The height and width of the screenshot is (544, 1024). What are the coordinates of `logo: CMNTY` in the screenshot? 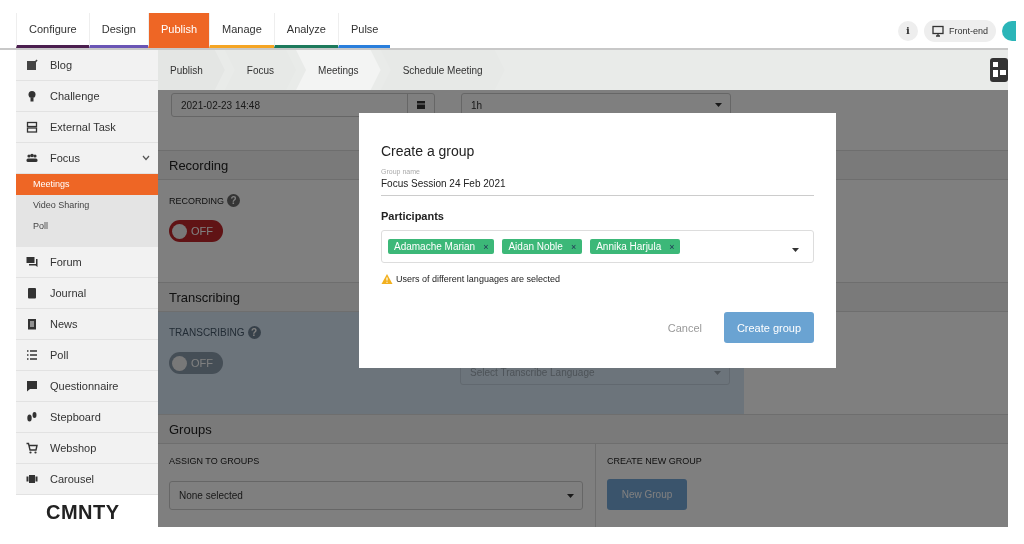 It's located at (83, 512).